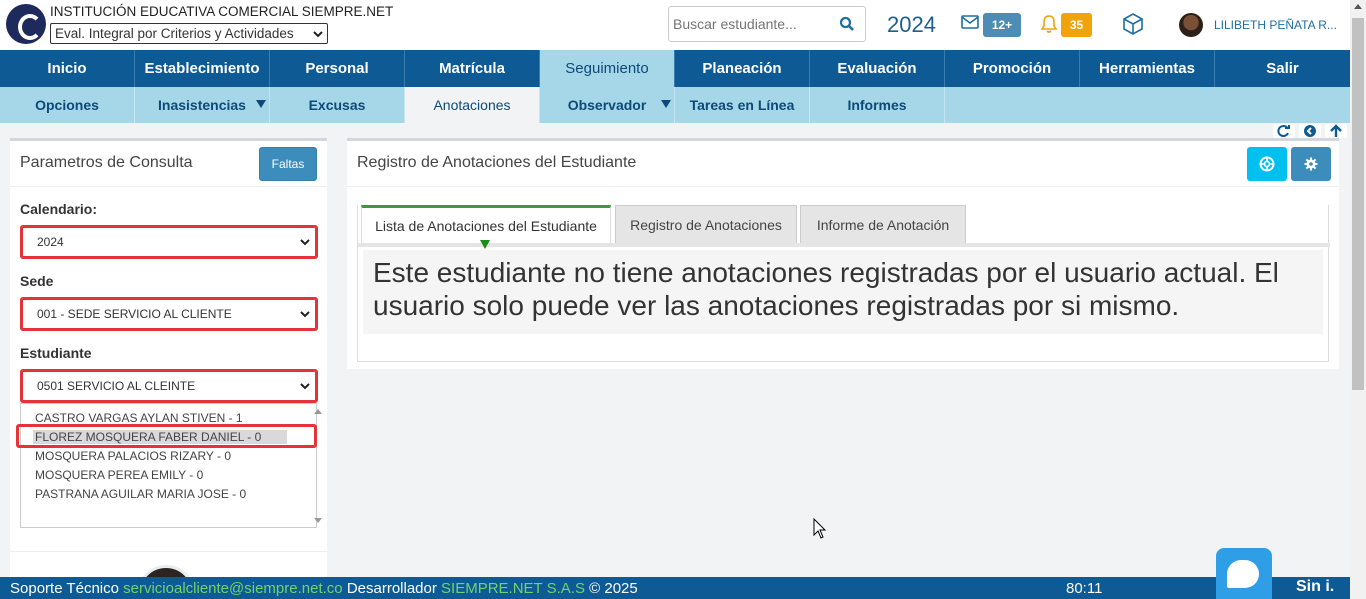 The height and width of the screenshot is (599, 1366). Describe the element at coordinates (1358, 6) in the screenshot. I see `scroll-up-icon` at that location.